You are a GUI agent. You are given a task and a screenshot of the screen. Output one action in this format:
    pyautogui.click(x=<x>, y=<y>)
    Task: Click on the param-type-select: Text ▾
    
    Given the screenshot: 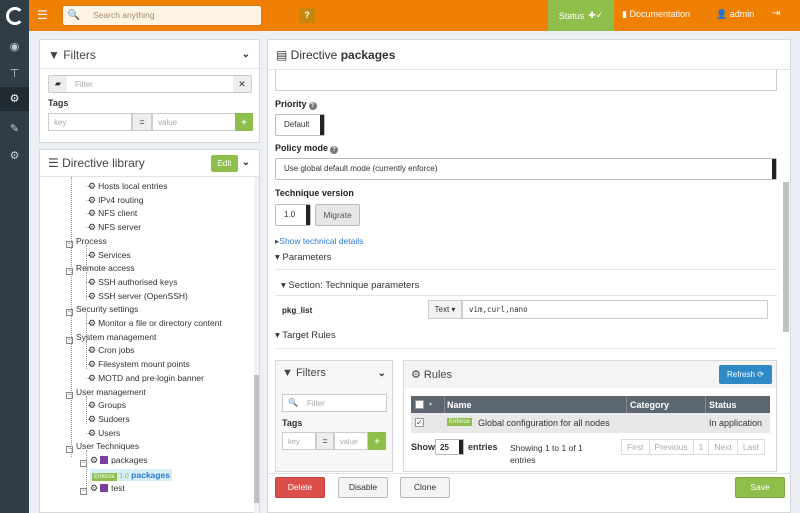 What is the action you would take?
    pyautogui.click(x=445, y=309)
    